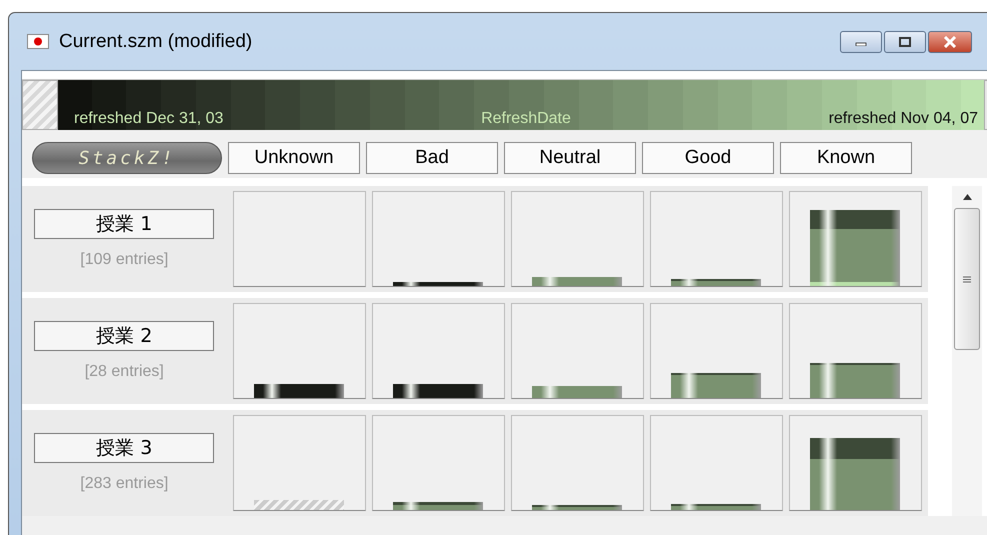 The width and height of the screenshot is (987, 535). What do you see at coordinates (967, 197) in the screenshot?
I see `scroll-up-icon` at bounding box center [967, 197].